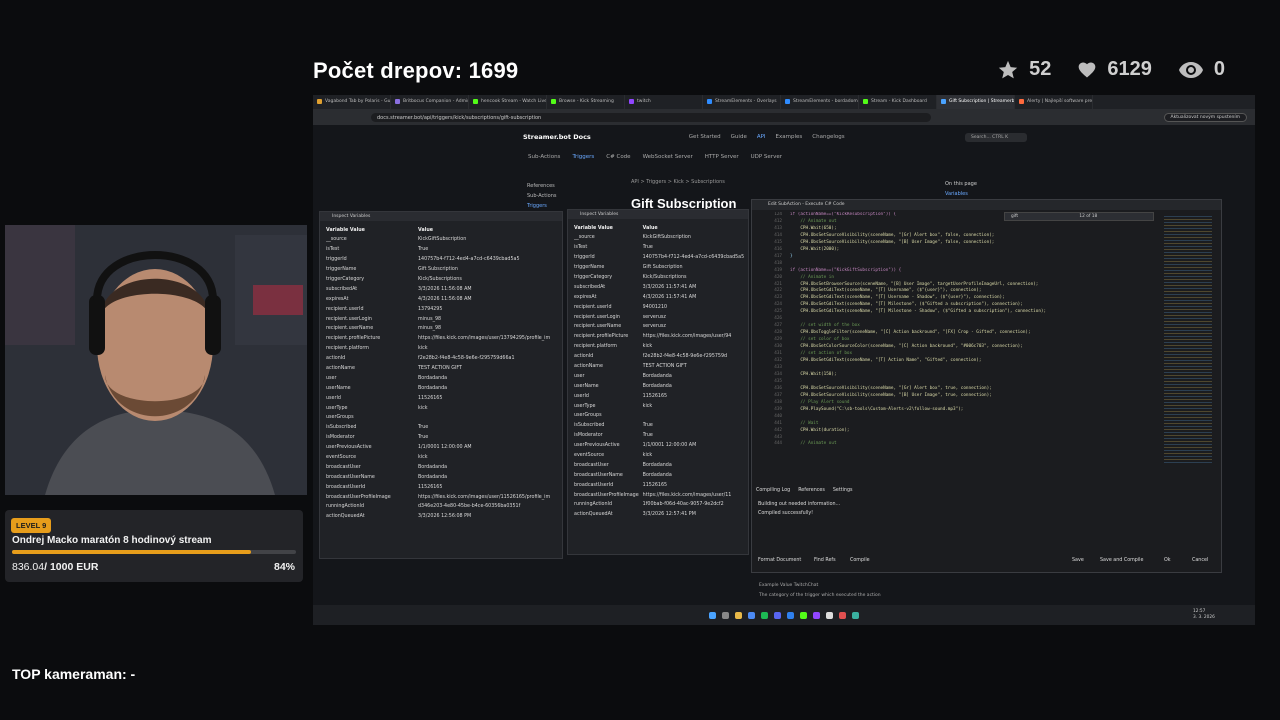 The image size is (1280, 720). I want to click on system-clock: 12:57 3. 3. 2026, so click(1204, 615).